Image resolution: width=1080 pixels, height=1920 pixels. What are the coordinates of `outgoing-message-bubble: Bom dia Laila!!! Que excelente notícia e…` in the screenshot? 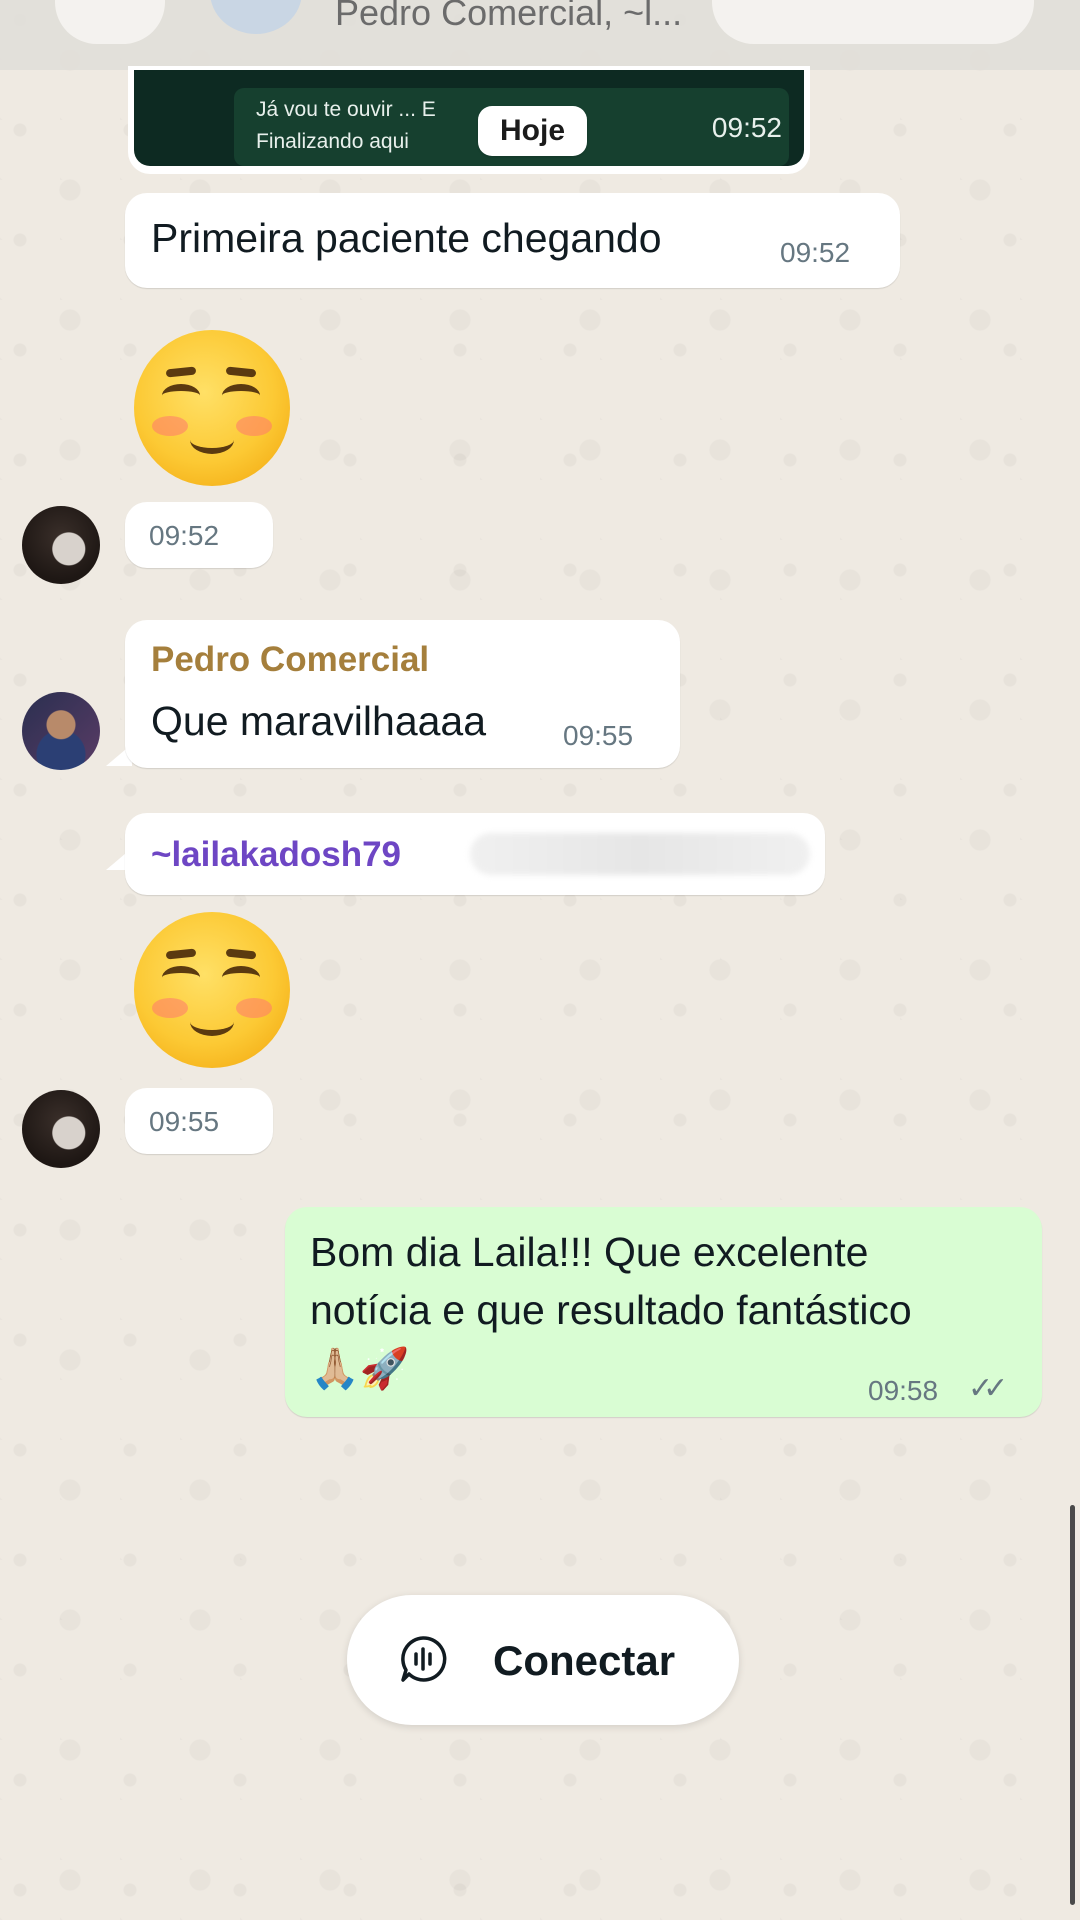 It's located at (663, 1312).